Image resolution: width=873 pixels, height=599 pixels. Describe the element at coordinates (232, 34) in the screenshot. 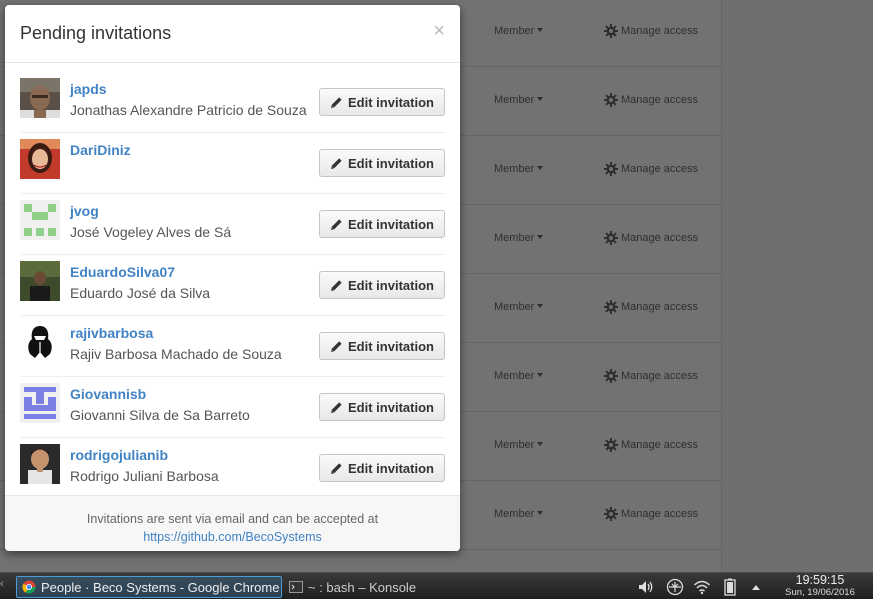

I see `modal-header: Pending invitations ×` at that location.